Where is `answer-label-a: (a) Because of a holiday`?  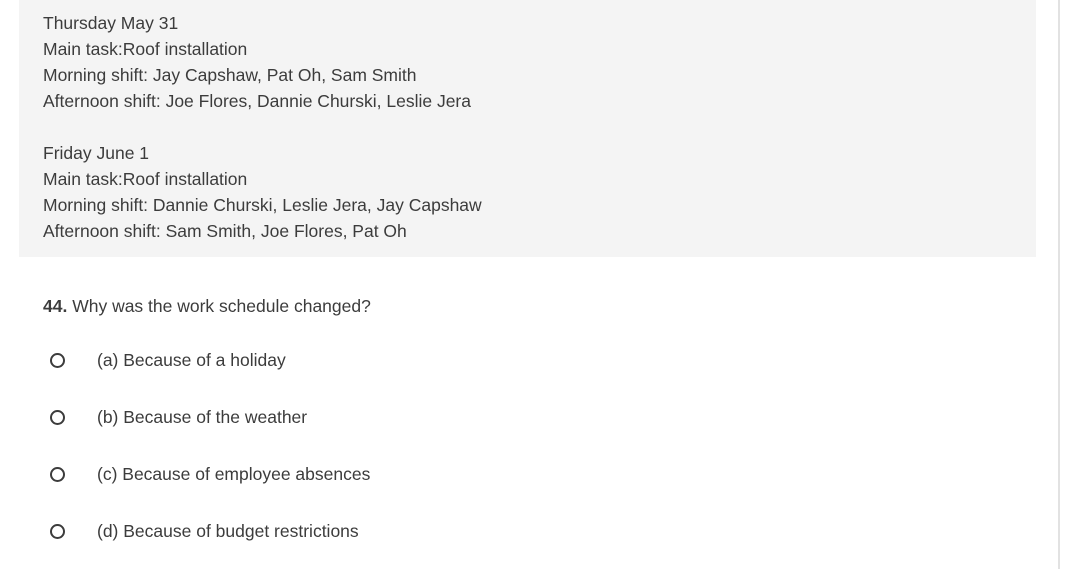 answer-label-a: (a) Because of a holiday is located at coordinates (191, 360).